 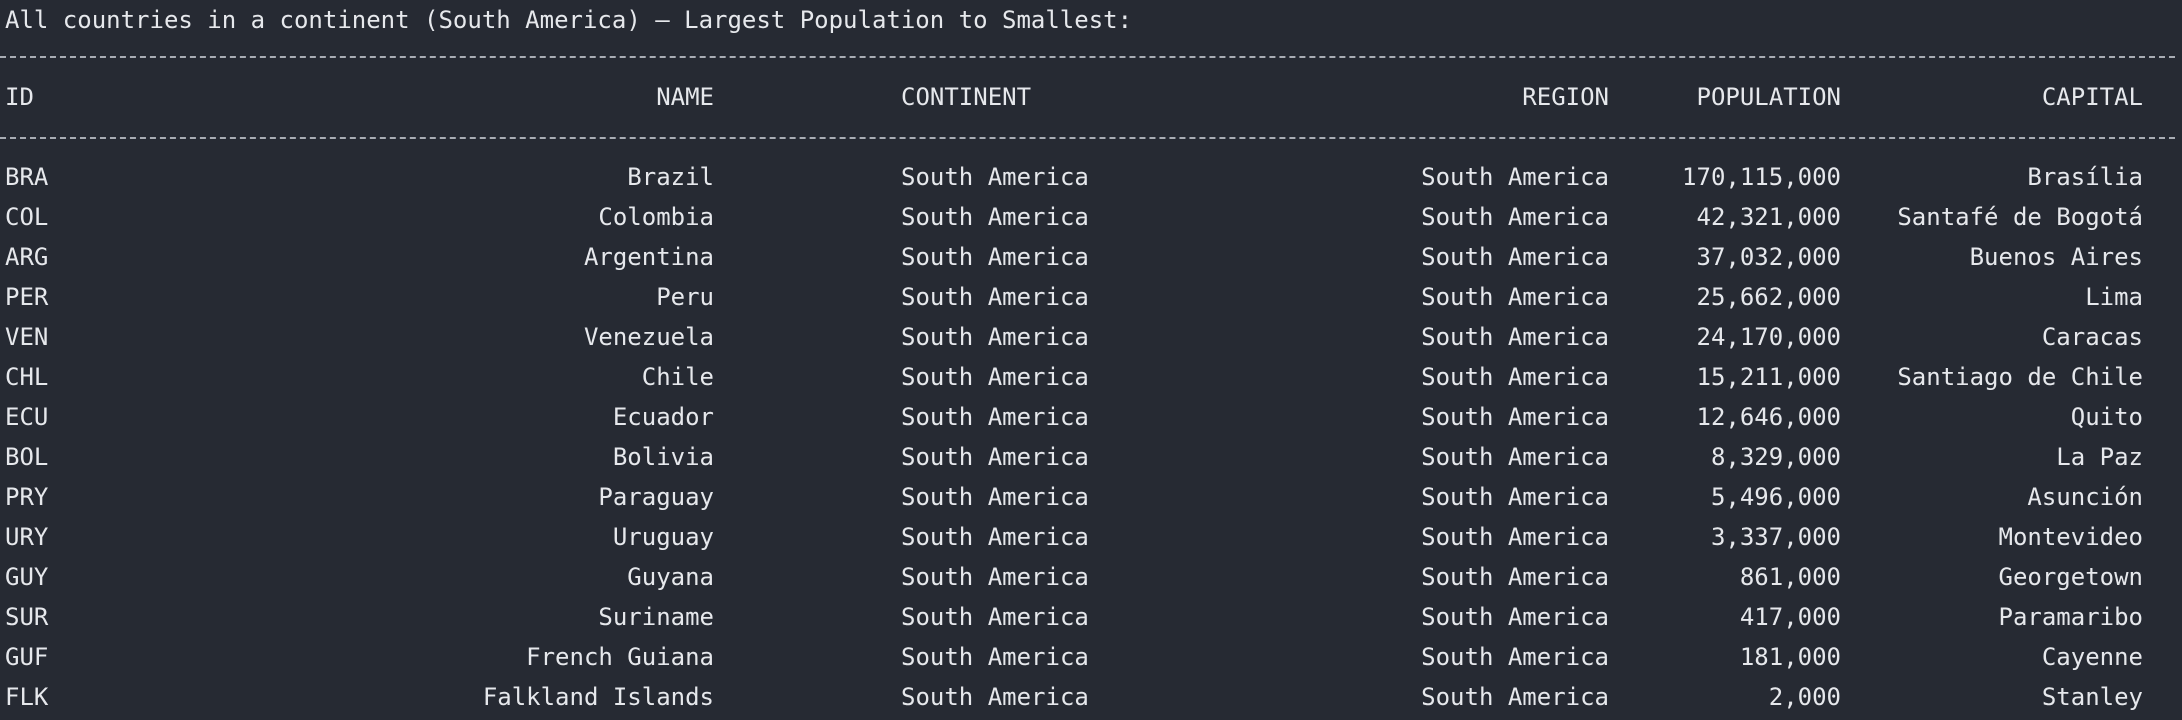 I want to click on cell-population: 5,496,000, so click(x=1775, y=497).